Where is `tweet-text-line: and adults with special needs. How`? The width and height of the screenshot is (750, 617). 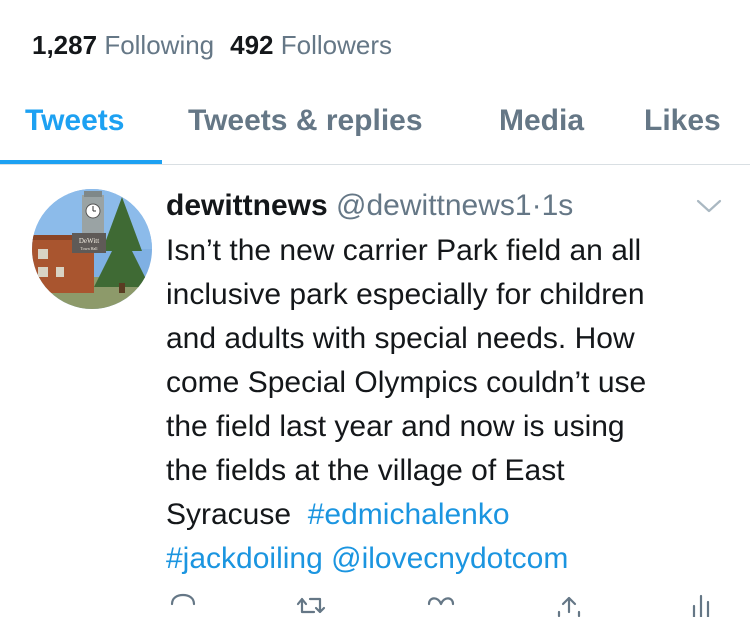
tweet-text-line: and adults with special needs. How is located at coordinates (400, 338).